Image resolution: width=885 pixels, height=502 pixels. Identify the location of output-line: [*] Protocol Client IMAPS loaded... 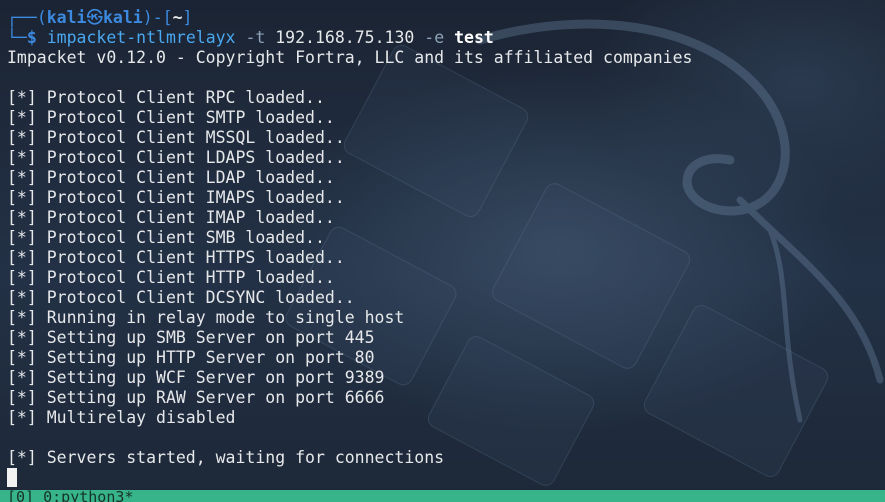
(176, 197).